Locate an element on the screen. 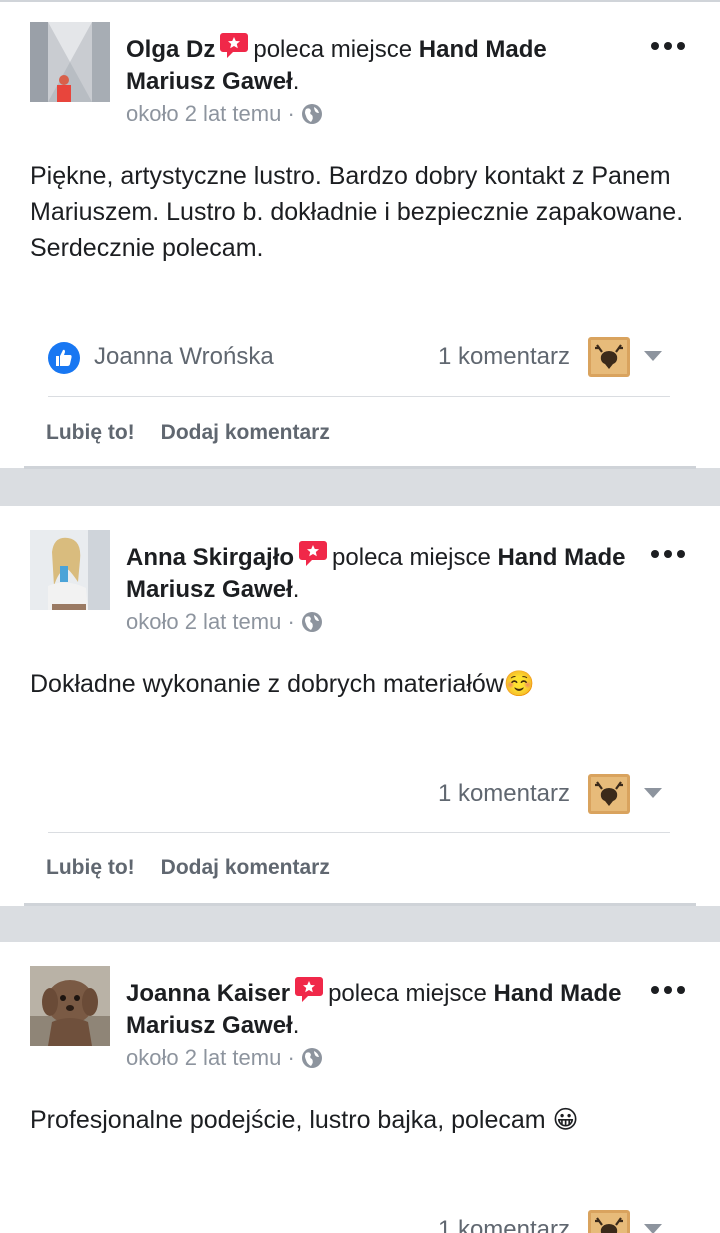 The width and height of the screenshot is (720, 1233). reactor-name: Joanna Wrońska is located at coordinates (184, 357).